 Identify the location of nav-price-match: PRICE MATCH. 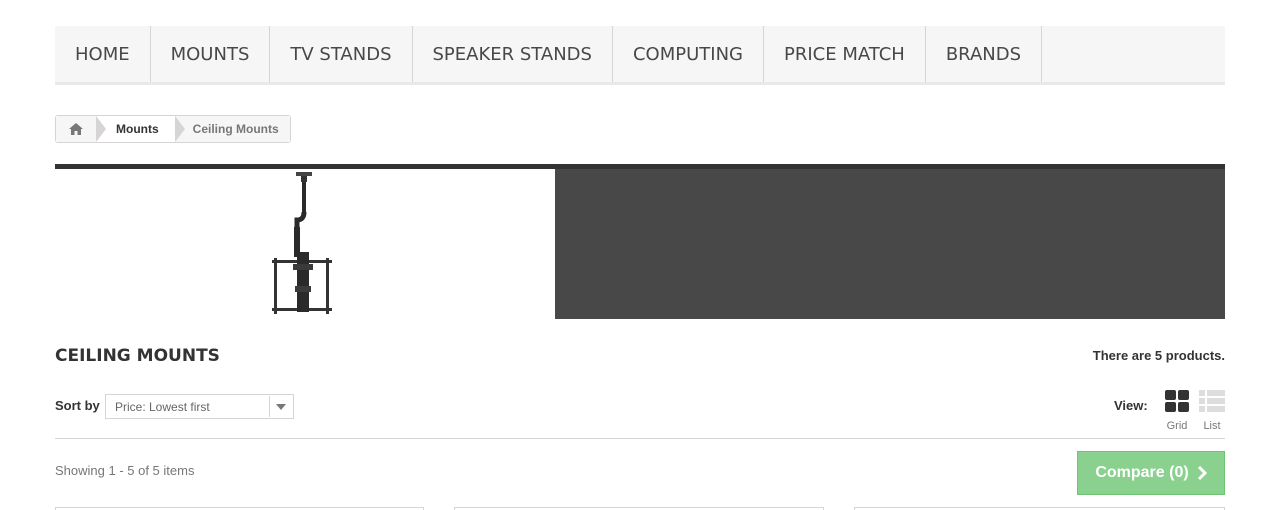
(845, 54).